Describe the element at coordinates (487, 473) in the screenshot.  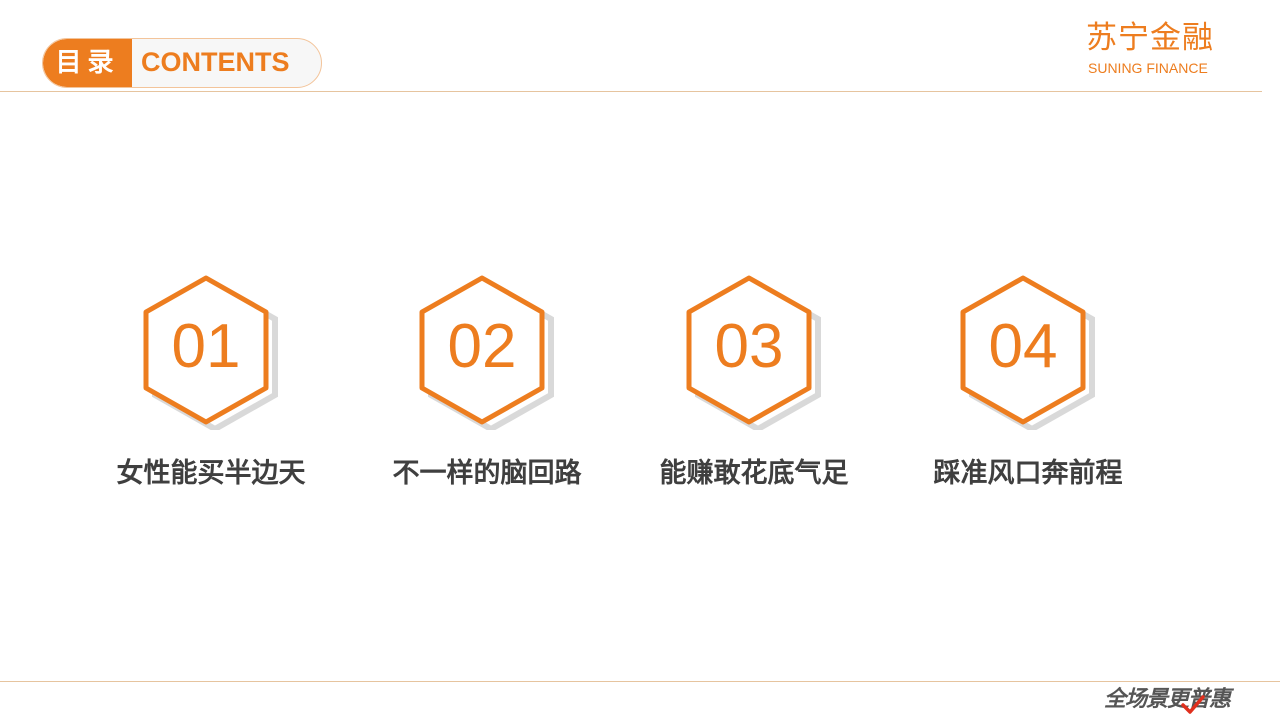
I see `item-title: 不一样的脑回路` at that location.